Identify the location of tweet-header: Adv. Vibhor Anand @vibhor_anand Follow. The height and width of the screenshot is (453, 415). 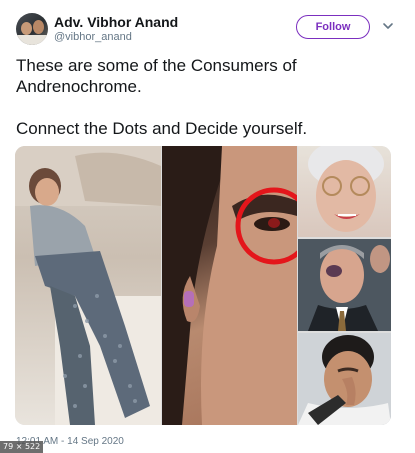
(208, 32).